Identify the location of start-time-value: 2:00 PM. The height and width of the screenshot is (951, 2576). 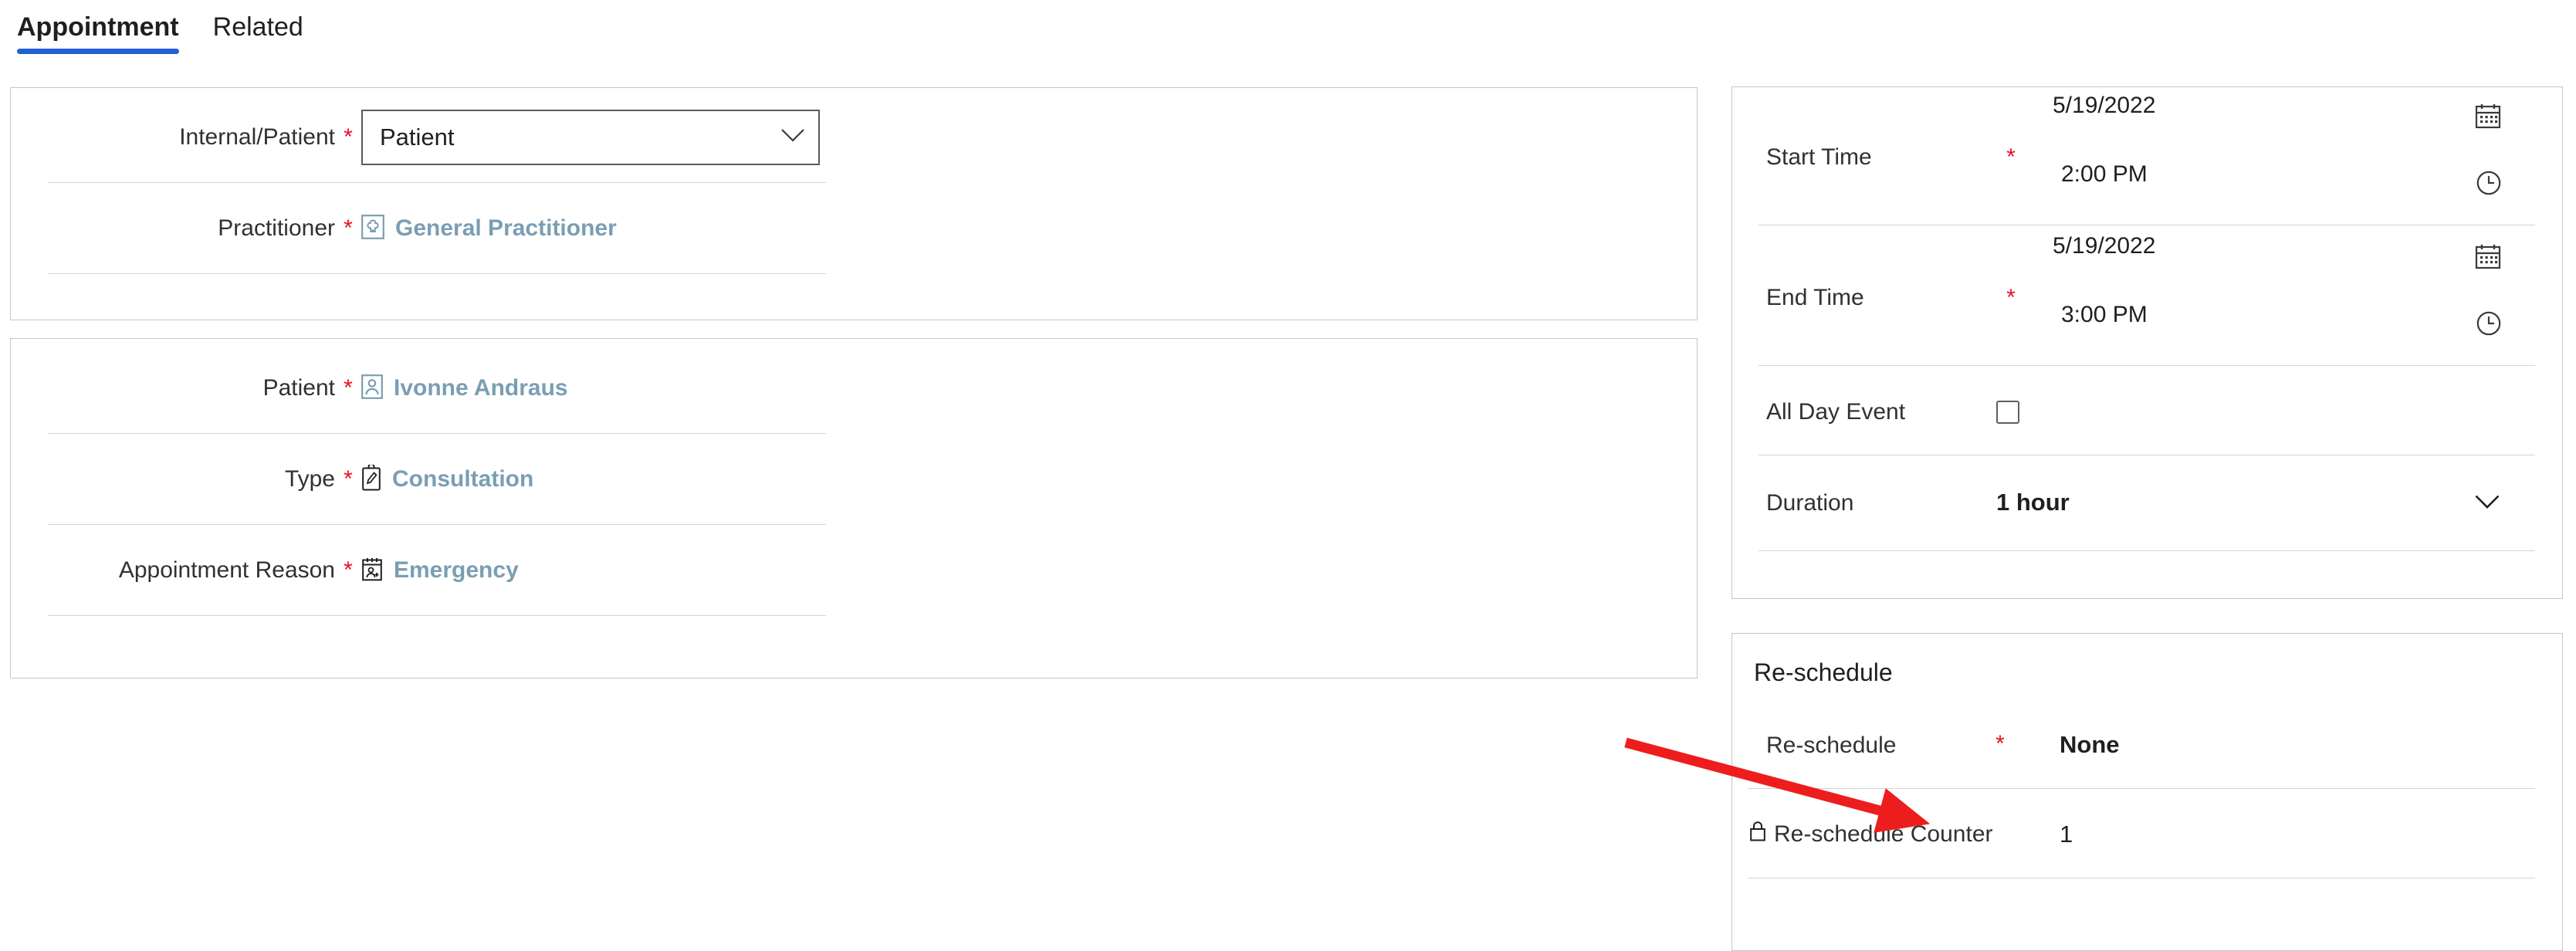
(2104, 174).